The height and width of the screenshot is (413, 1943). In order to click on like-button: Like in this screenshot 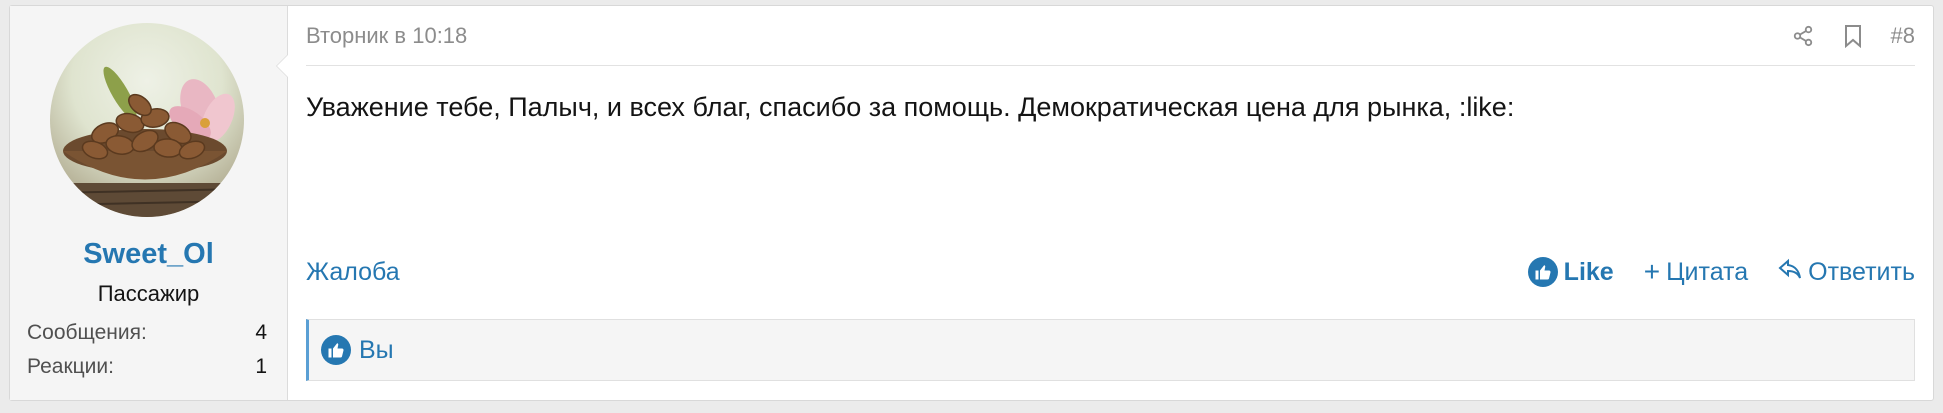, I will do `click(1570, 272)`.